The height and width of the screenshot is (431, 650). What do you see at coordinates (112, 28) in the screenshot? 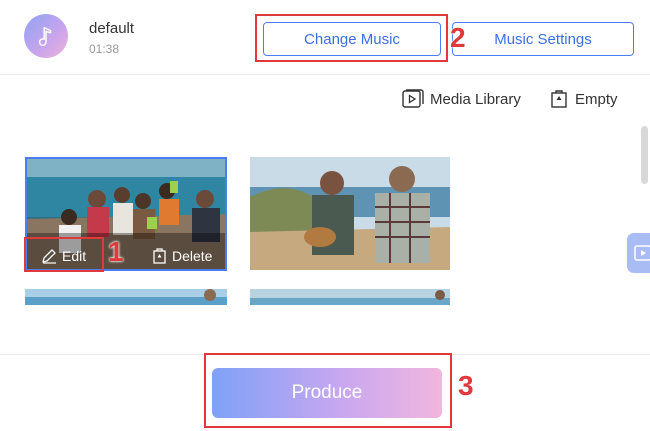
I see `music-track-name: default` at bounding box center [112, 28].